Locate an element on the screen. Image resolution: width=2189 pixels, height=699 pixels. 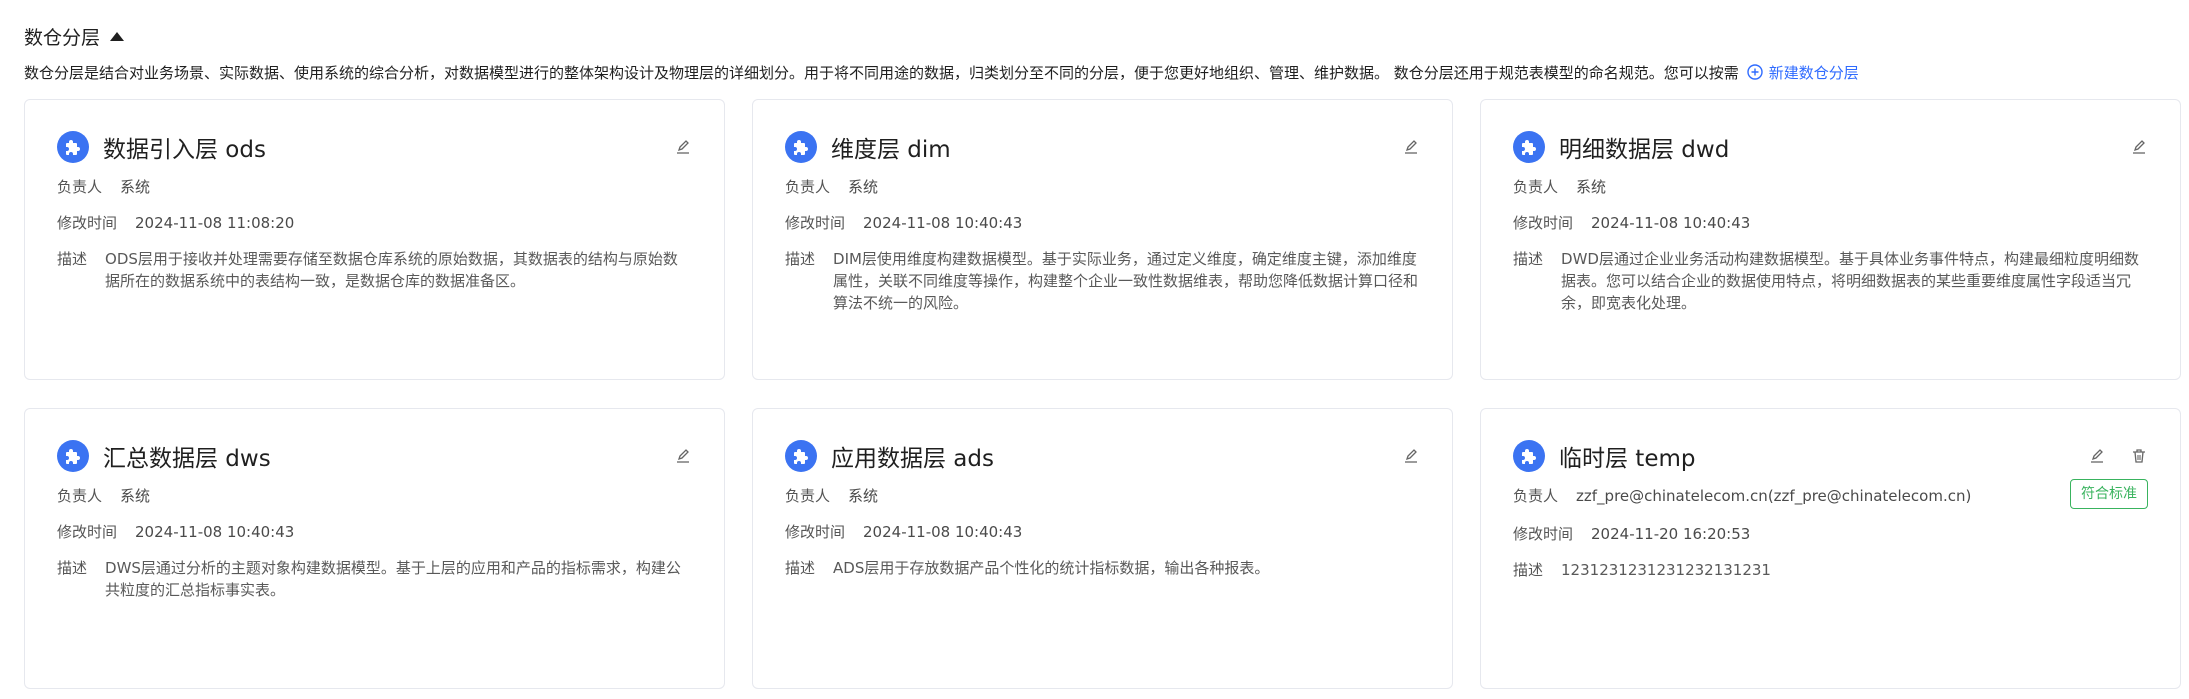
collapse-caret-icon is located at coordinates (117, 36).